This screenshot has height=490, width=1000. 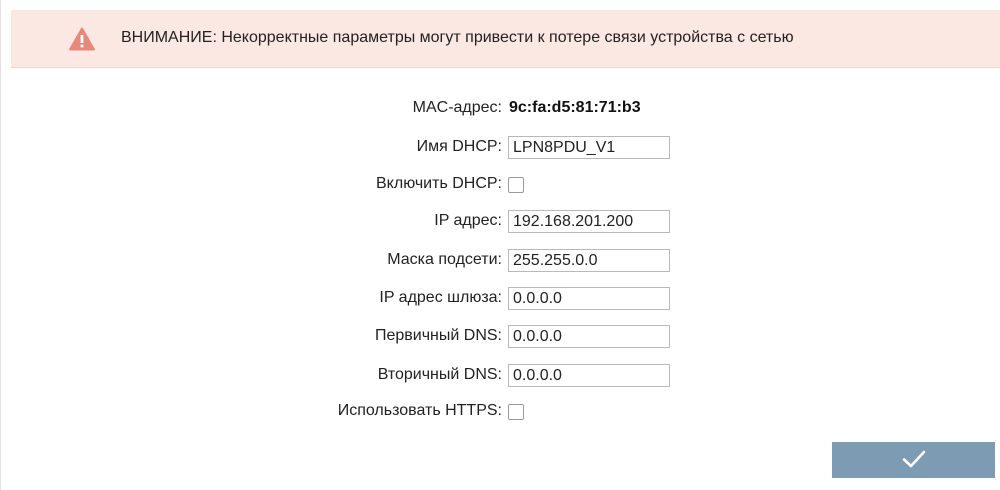 What do you see at coordinates (468, 220) in the screenshot?
I see `ip-label: IP адрес:` at bounding box center [468, 220].